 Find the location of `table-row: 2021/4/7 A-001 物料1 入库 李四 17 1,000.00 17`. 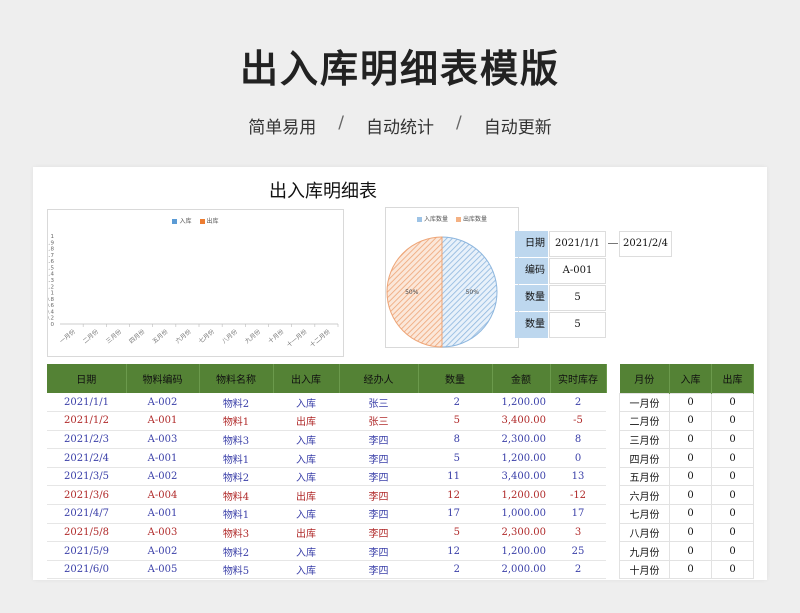

table-row: 2021/4/7 A-001 物料1 入库 李四 17 1,000.00 17 is located at coordinates (326, 514).